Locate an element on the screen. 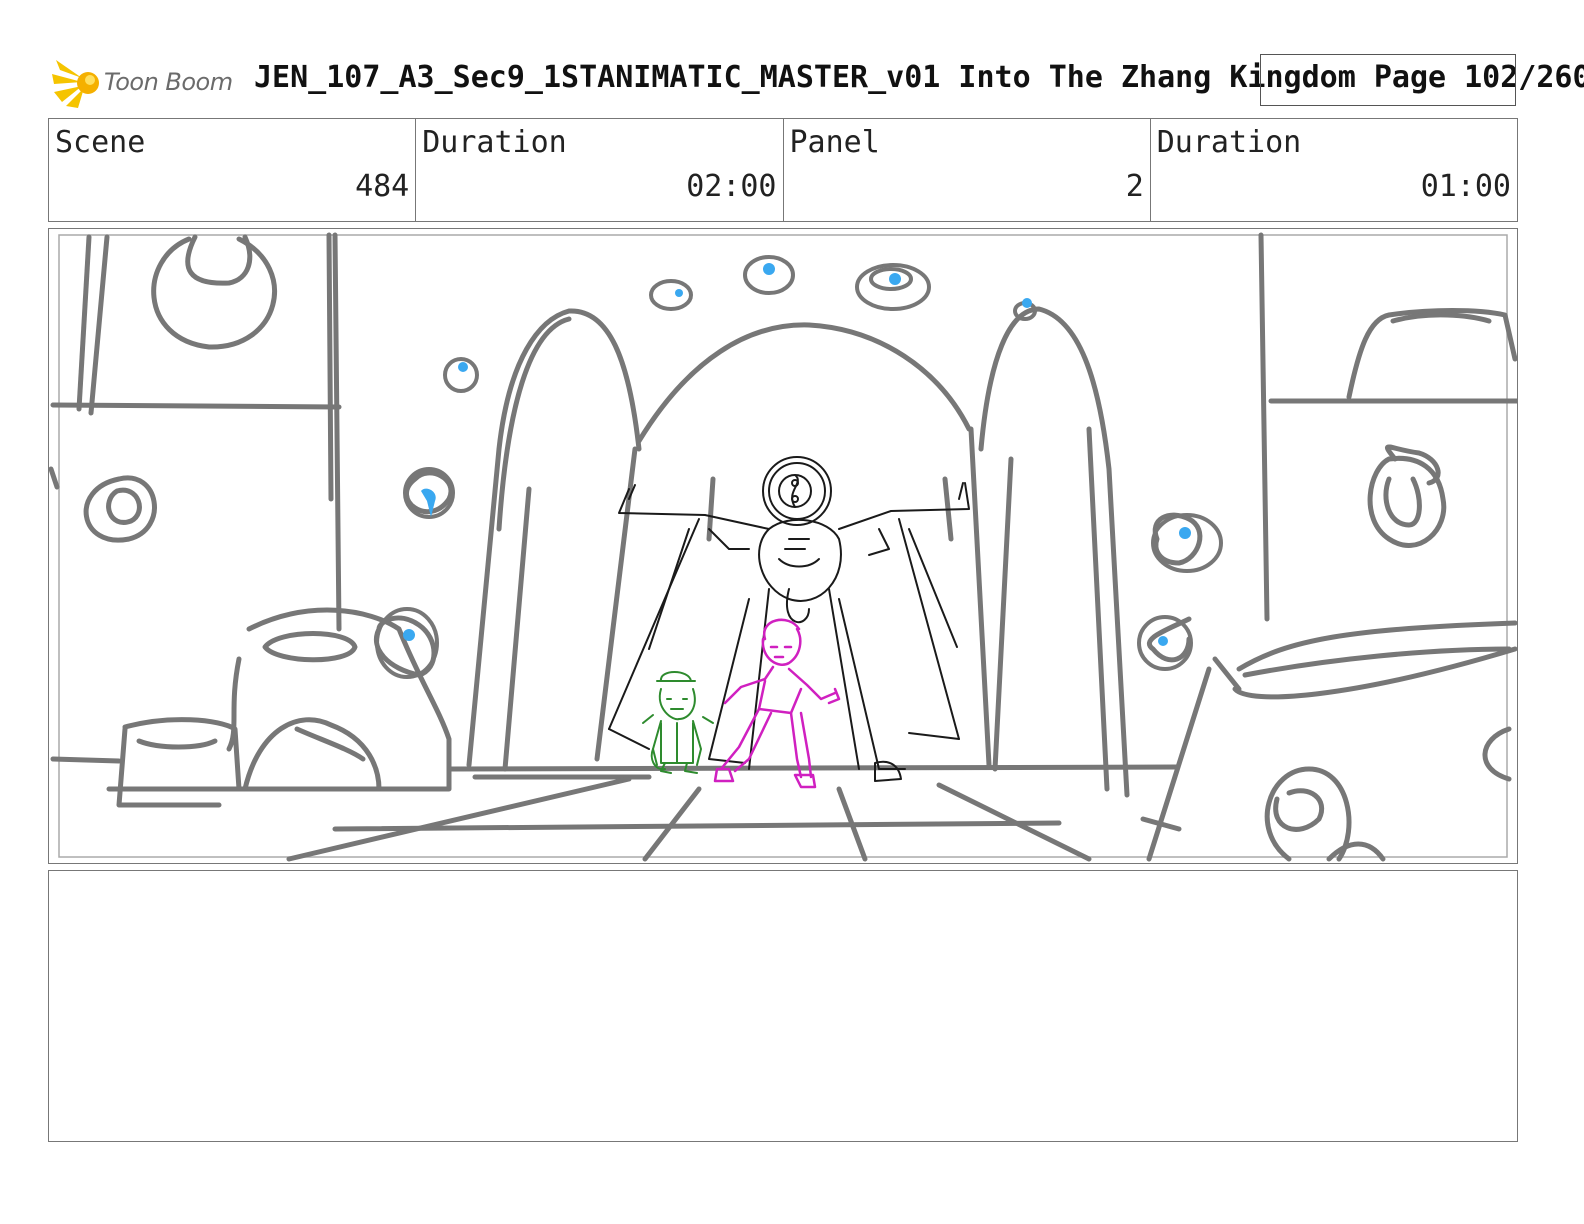 Image resolution: width=1584 pixels, height=1224 pixels. panel-label: Panel is located at coordinates (834, 142).